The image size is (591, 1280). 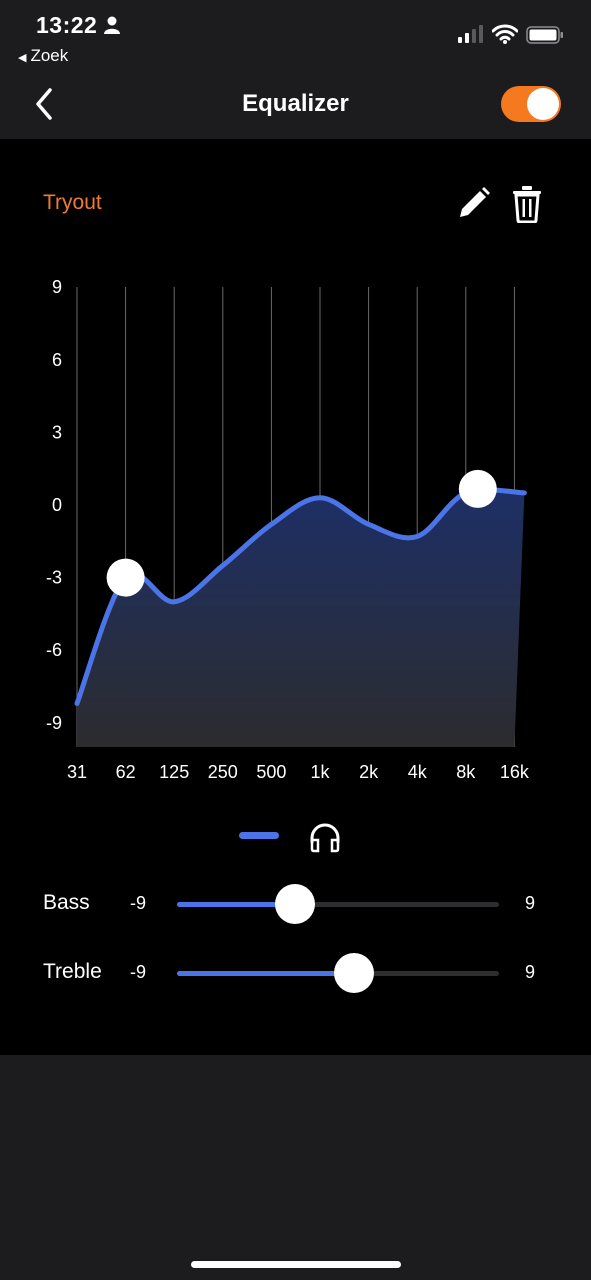 I want to click on headphones-icon, so click(x=325, y=839).